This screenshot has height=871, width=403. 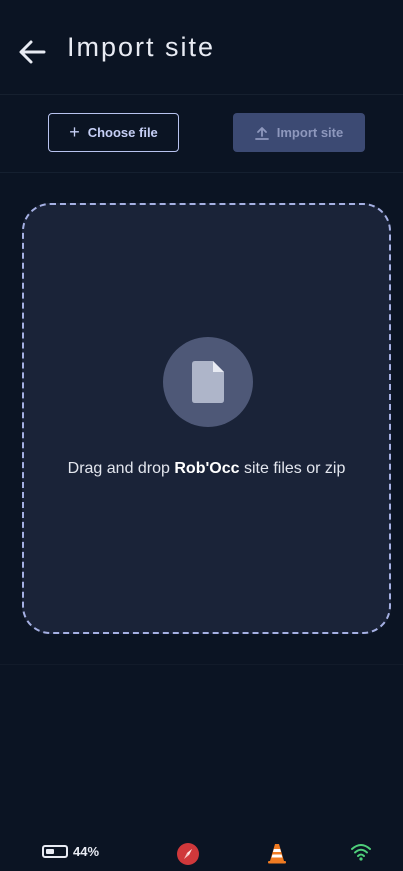 I want to click on battery-icon, so click(x=55, y=851).